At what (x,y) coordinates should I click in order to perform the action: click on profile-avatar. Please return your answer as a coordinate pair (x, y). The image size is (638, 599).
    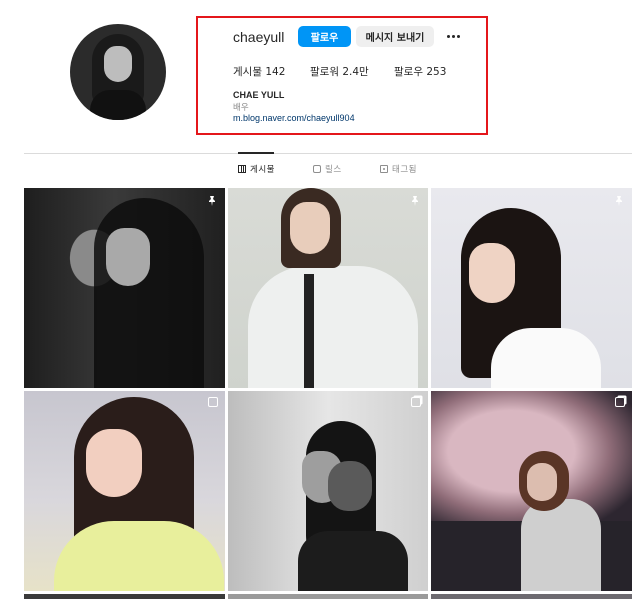
    Looking at the image, I should click on (118, 72).